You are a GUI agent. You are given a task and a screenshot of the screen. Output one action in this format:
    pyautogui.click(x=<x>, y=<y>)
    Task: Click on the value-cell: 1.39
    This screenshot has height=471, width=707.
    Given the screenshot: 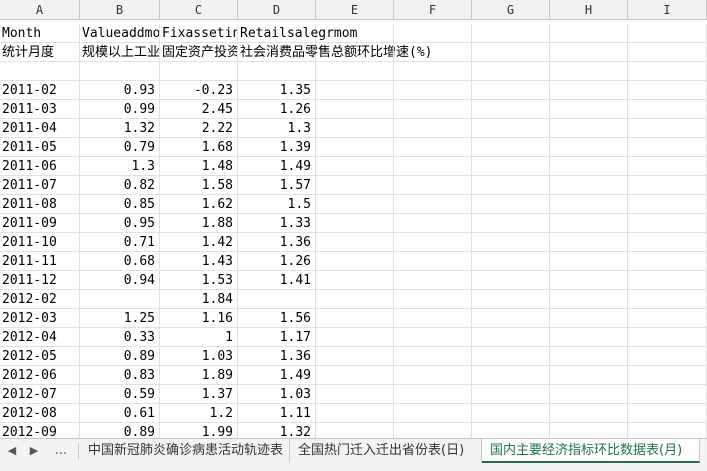 What is the action you would take?
    pyautogui.click(x=277, y=147)
    